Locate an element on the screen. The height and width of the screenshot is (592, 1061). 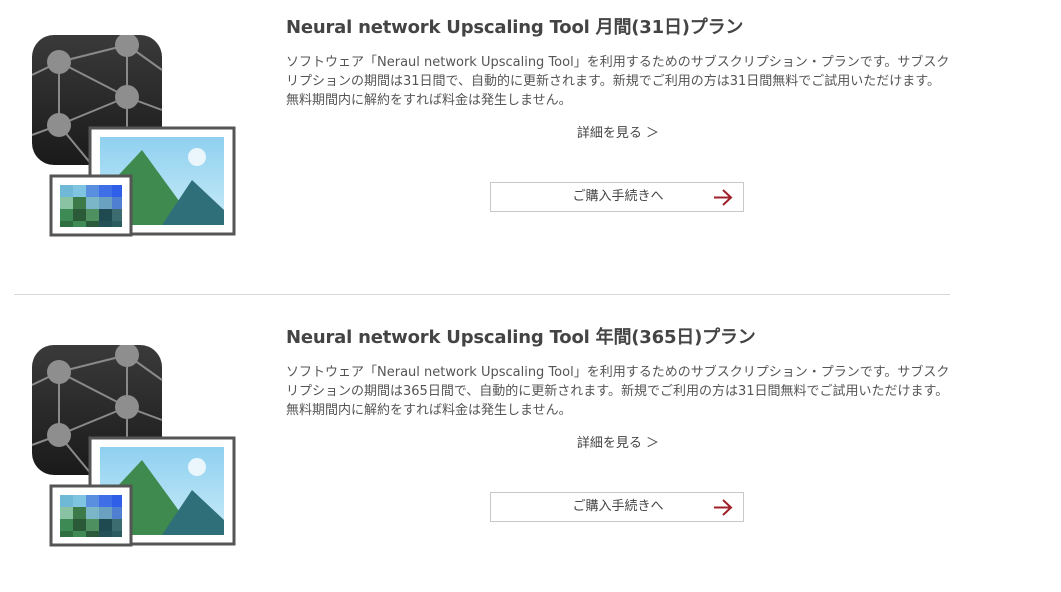
plan-title: Neural network Upscaling Tool 月間(31日)プラン is located at coordinates (515, 27).